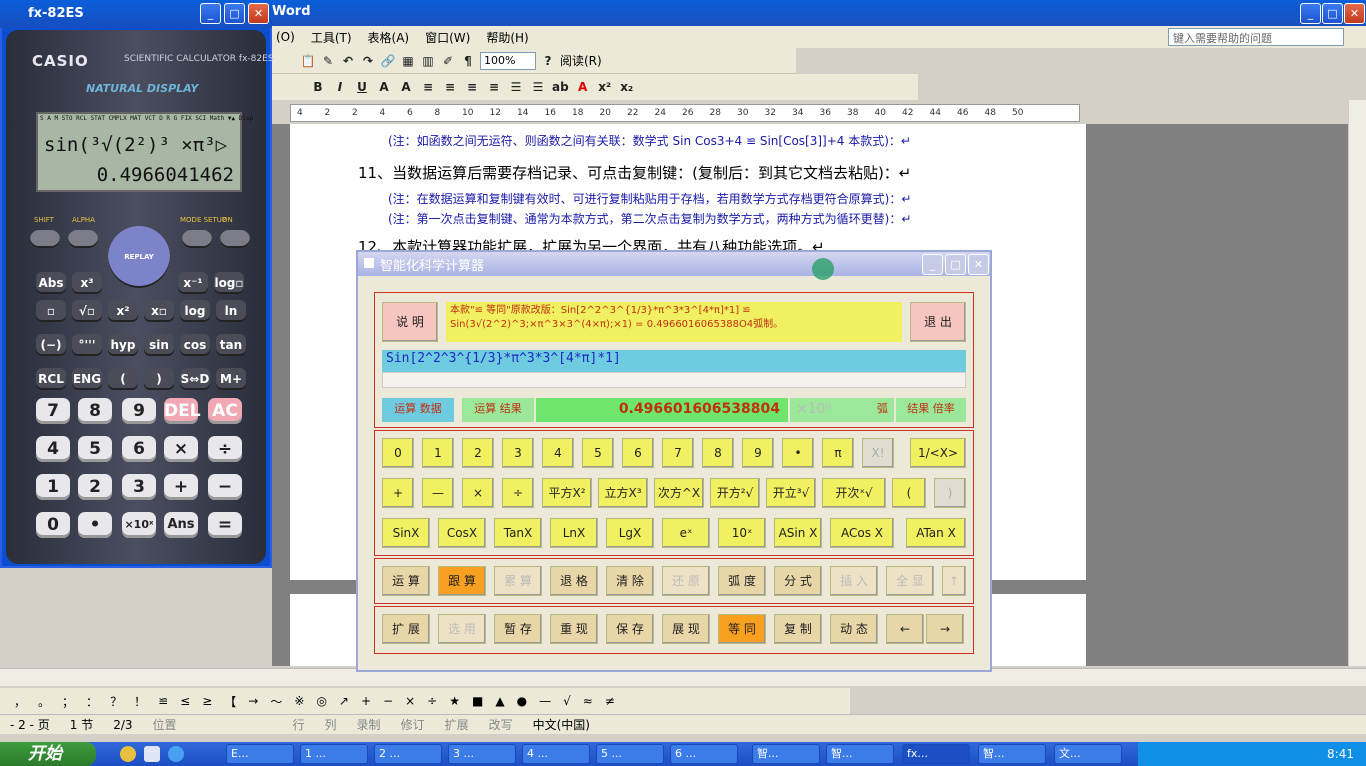  Describe the element at coordinates (406, 87) in the screenshot. I see `char-shading-icon: A` at that location.